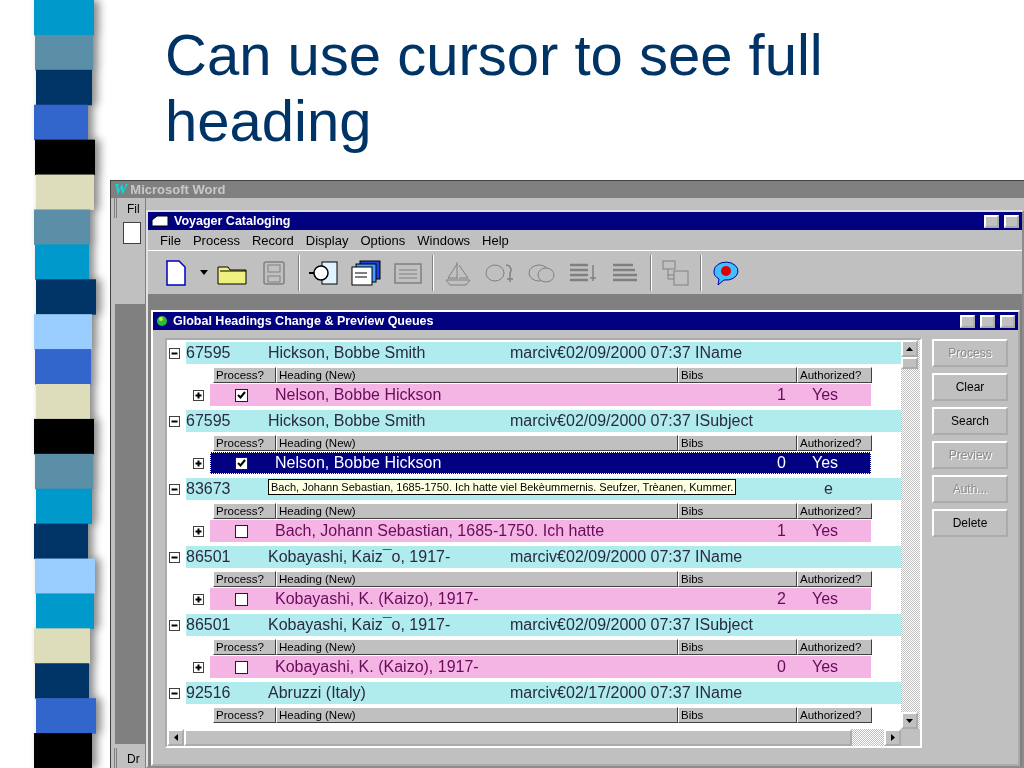 This screenshot has height=768, width=1024. Describe the element at coordinates (327, 240) in the screenshot. I see `menu-item: Display` at that location.